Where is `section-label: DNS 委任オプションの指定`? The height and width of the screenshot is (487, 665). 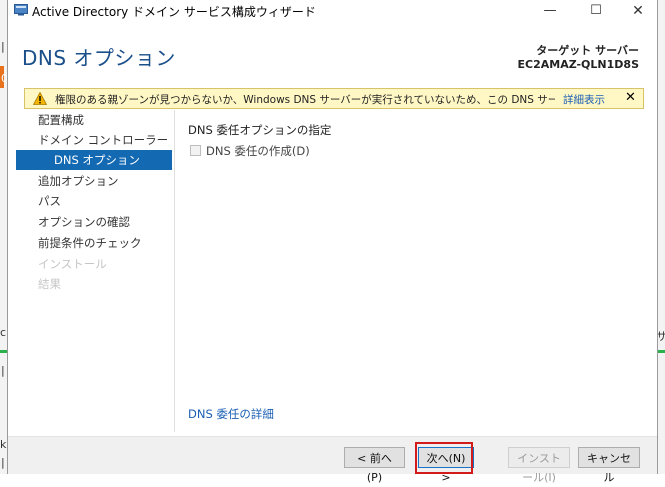 section-label: DNS 委任オプションの指定 is located at coordinates (260, 130).